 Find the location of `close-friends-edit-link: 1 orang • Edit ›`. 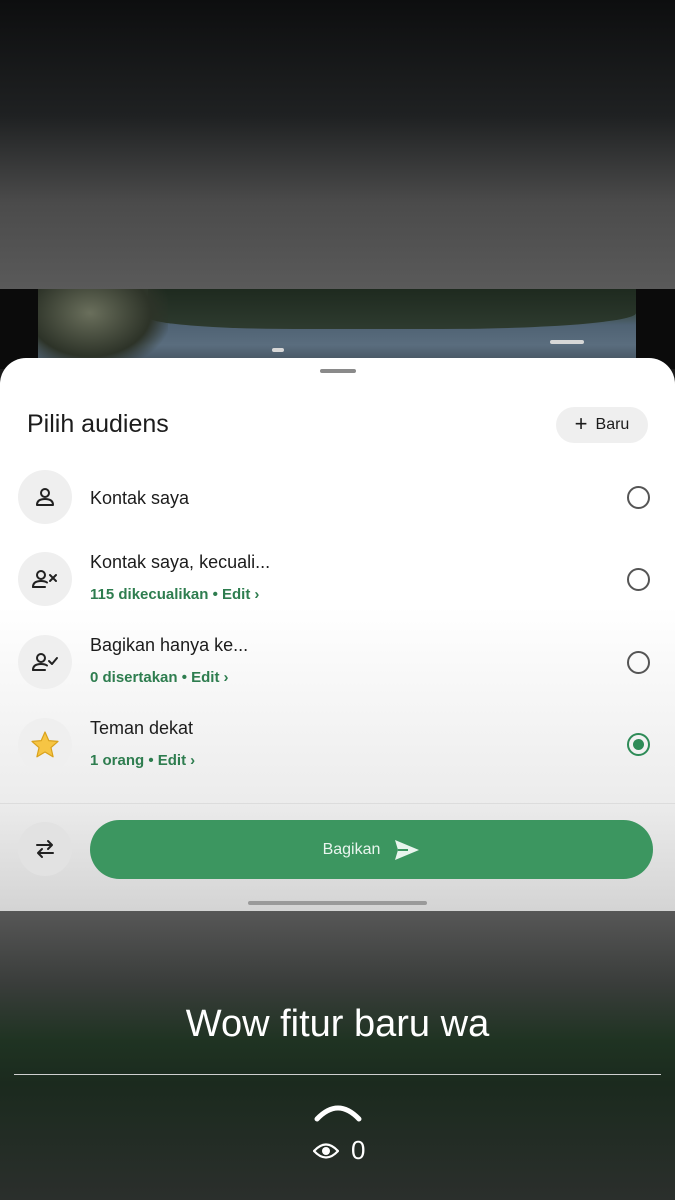

close-friends-edit-link: 1 orang • Edit › is located at coordinates (142, 760).